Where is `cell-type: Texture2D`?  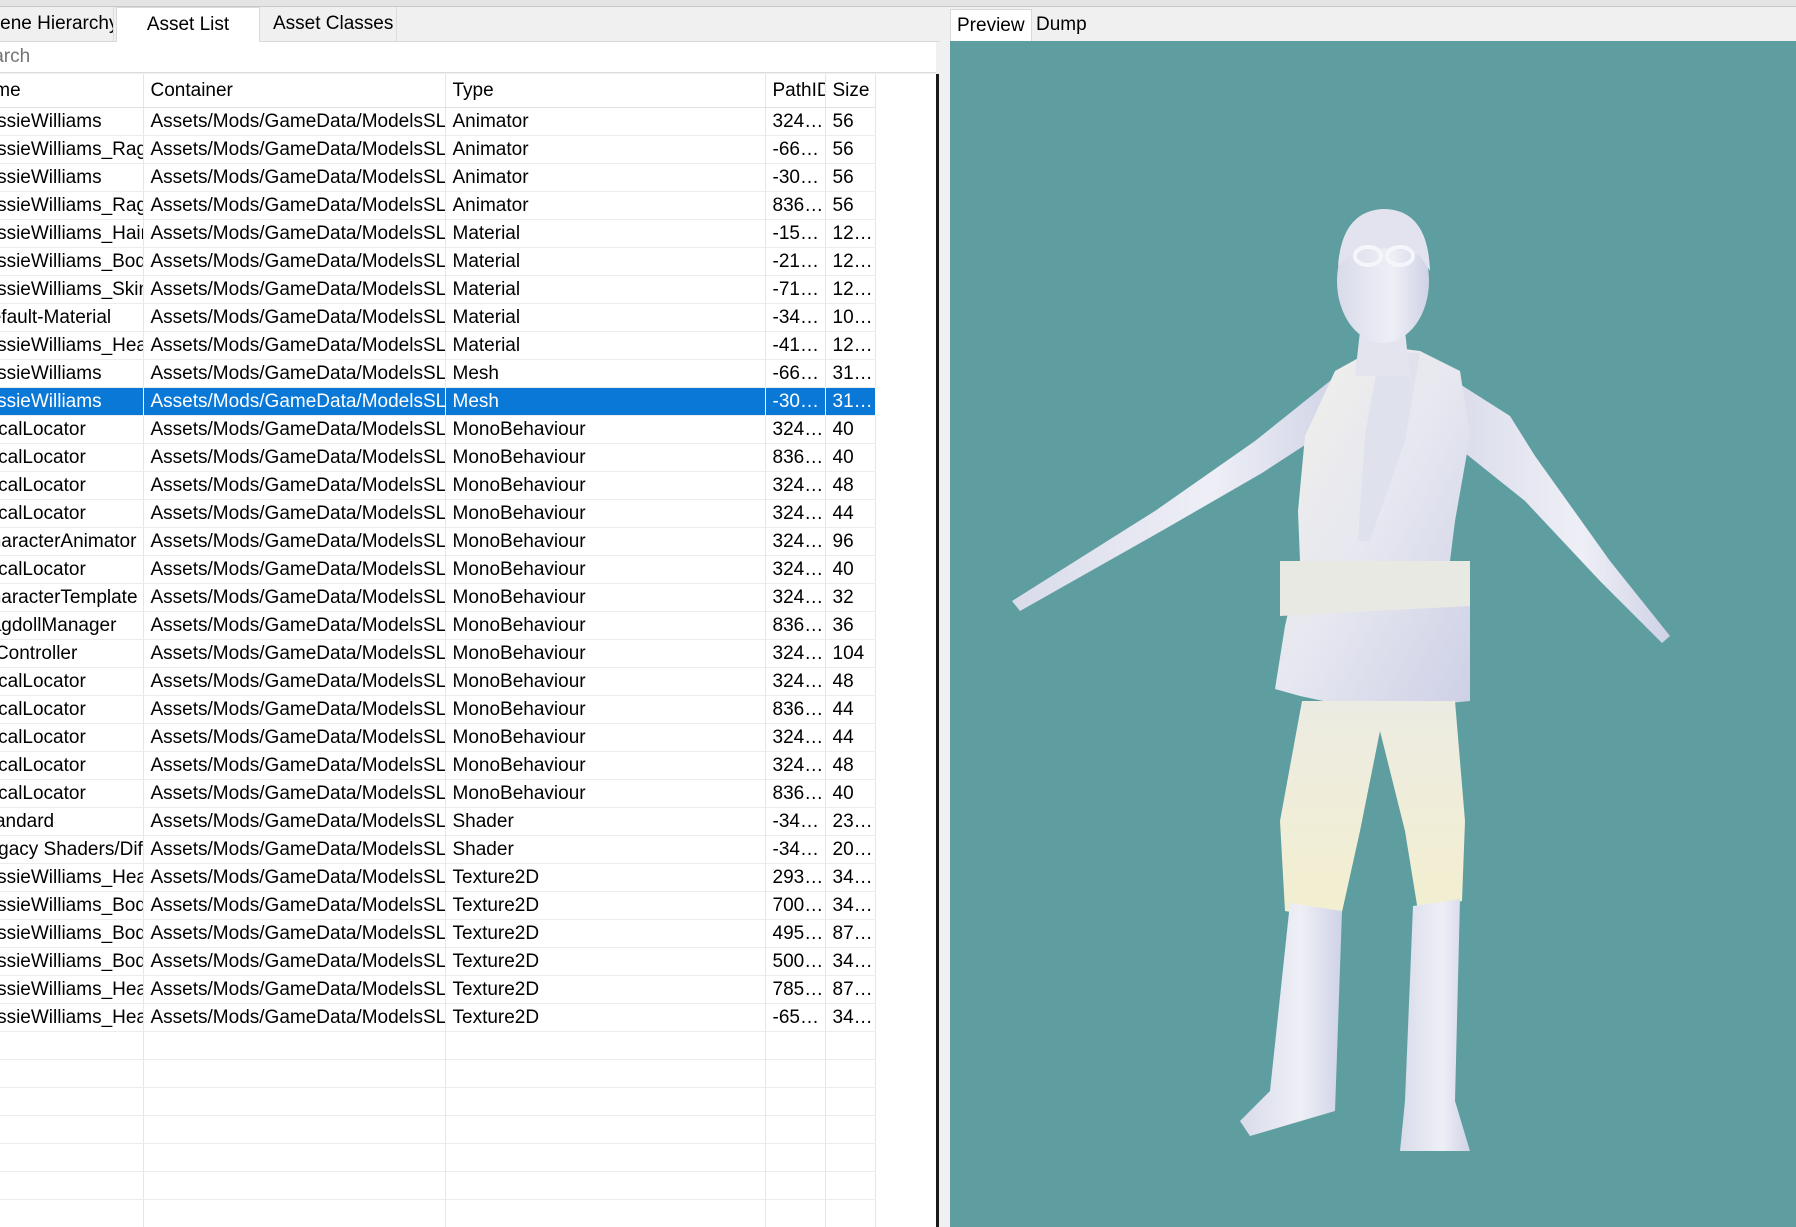
cell-type: Texture2D is located at coordinates (605, 933).